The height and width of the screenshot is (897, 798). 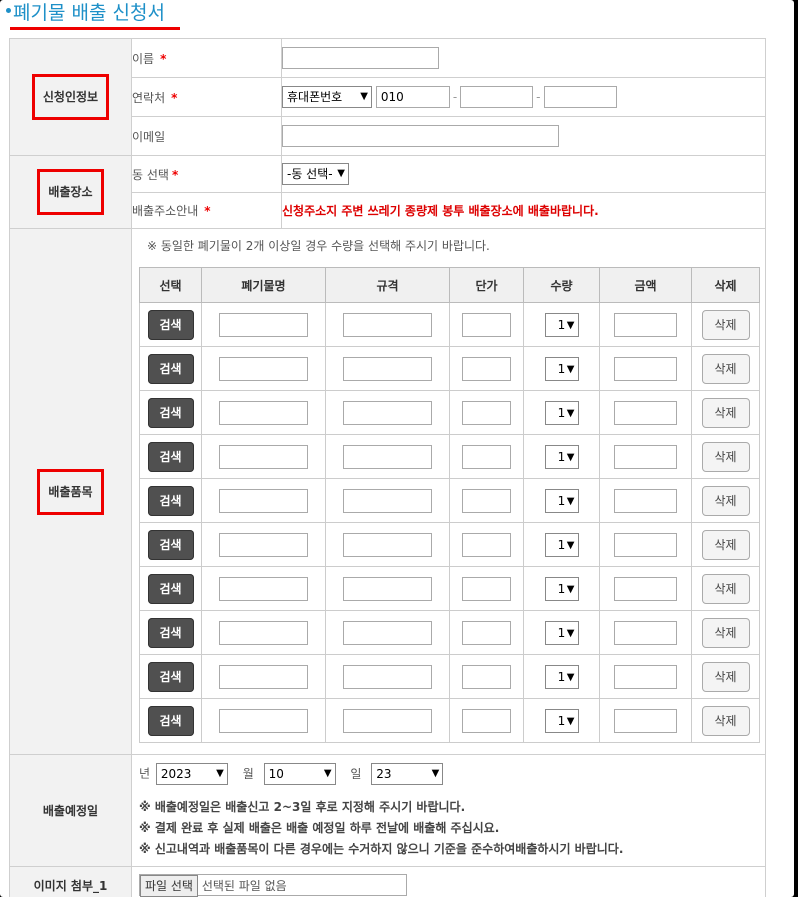 What do you see at coordinates (327, 97) in the screenshot?
I see `phone-type-select: 휴대폰번호 ▼` at bounding box center [327, 97].